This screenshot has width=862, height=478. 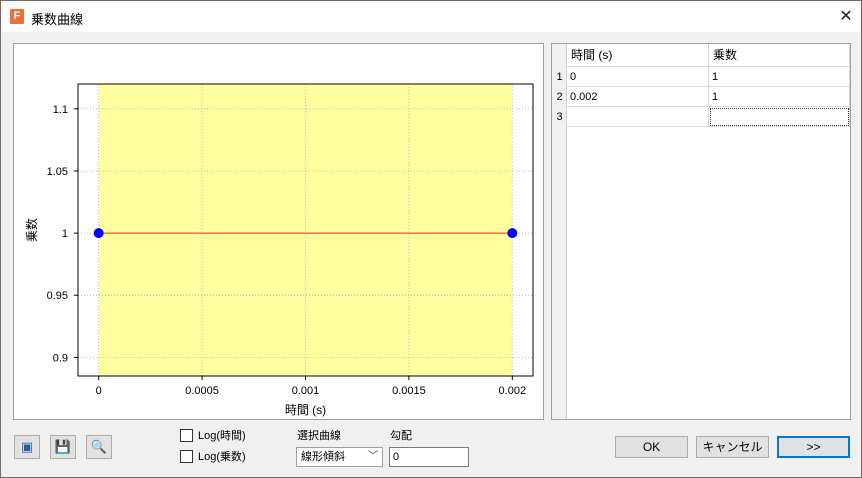 I want to click on title-bar: F 乗数曲線 ✕, so click(x=431, y=16).